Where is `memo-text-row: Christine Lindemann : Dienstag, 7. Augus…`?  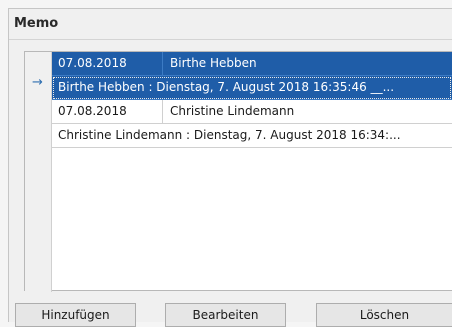 memo-text-row: Christine Lindemann : Dienstag, 7. Augus… is located at coordinates (252, 136).